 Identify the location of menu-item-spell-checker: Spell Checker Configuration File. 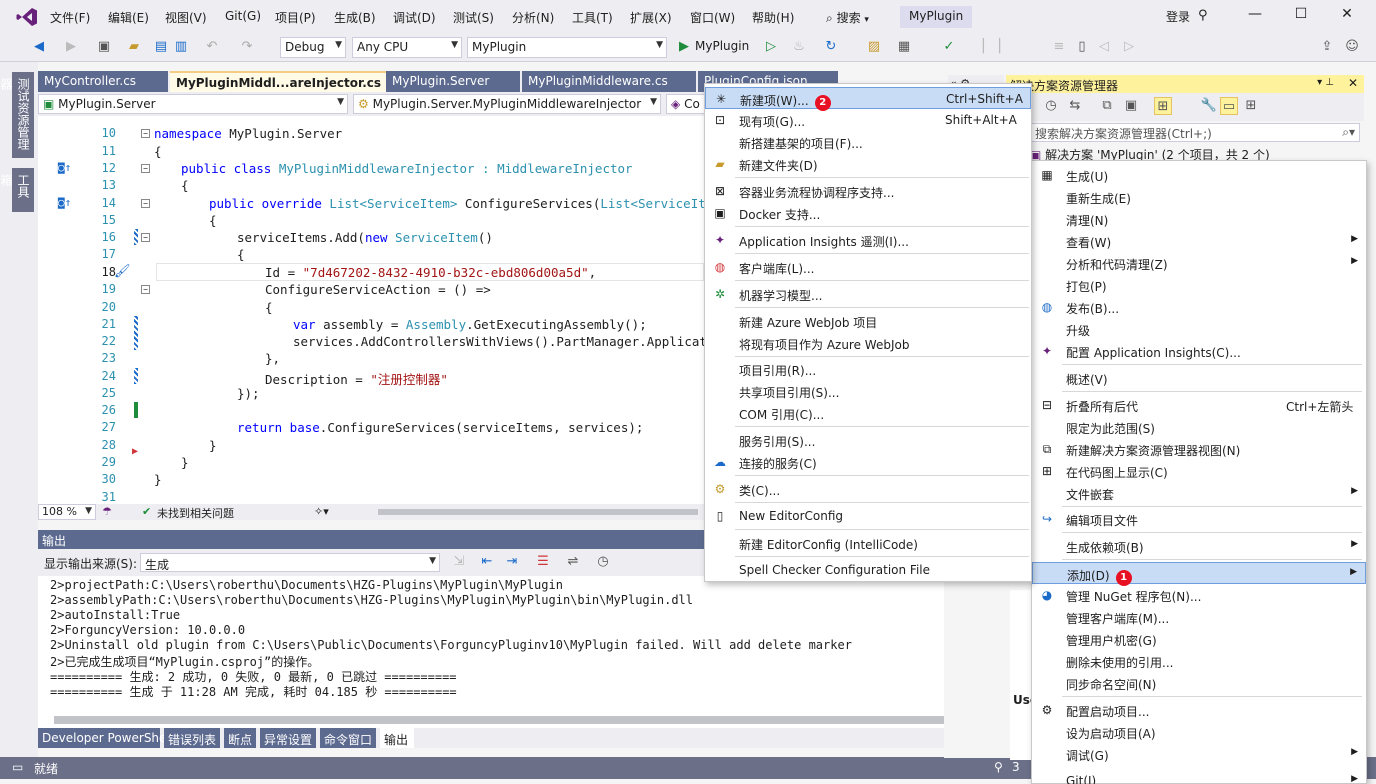
(868, 570).